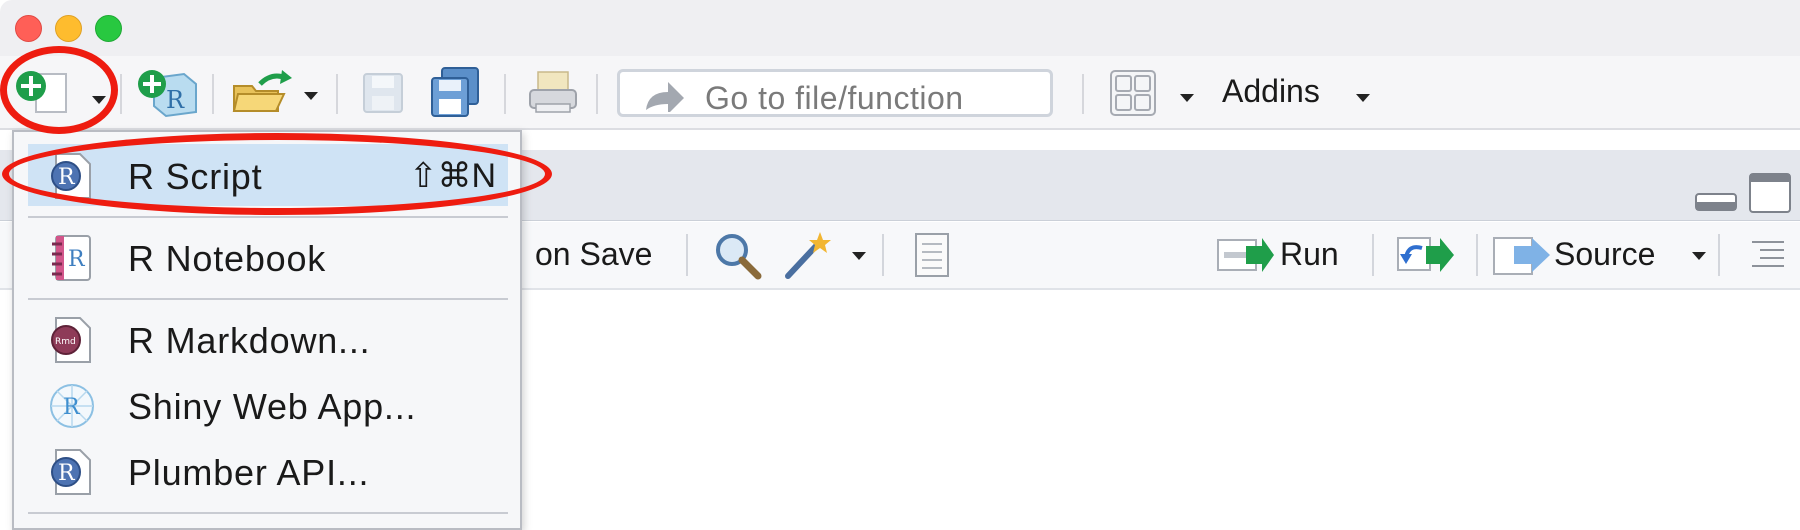  I want to click on run-label: Run, so click(1309, 254).